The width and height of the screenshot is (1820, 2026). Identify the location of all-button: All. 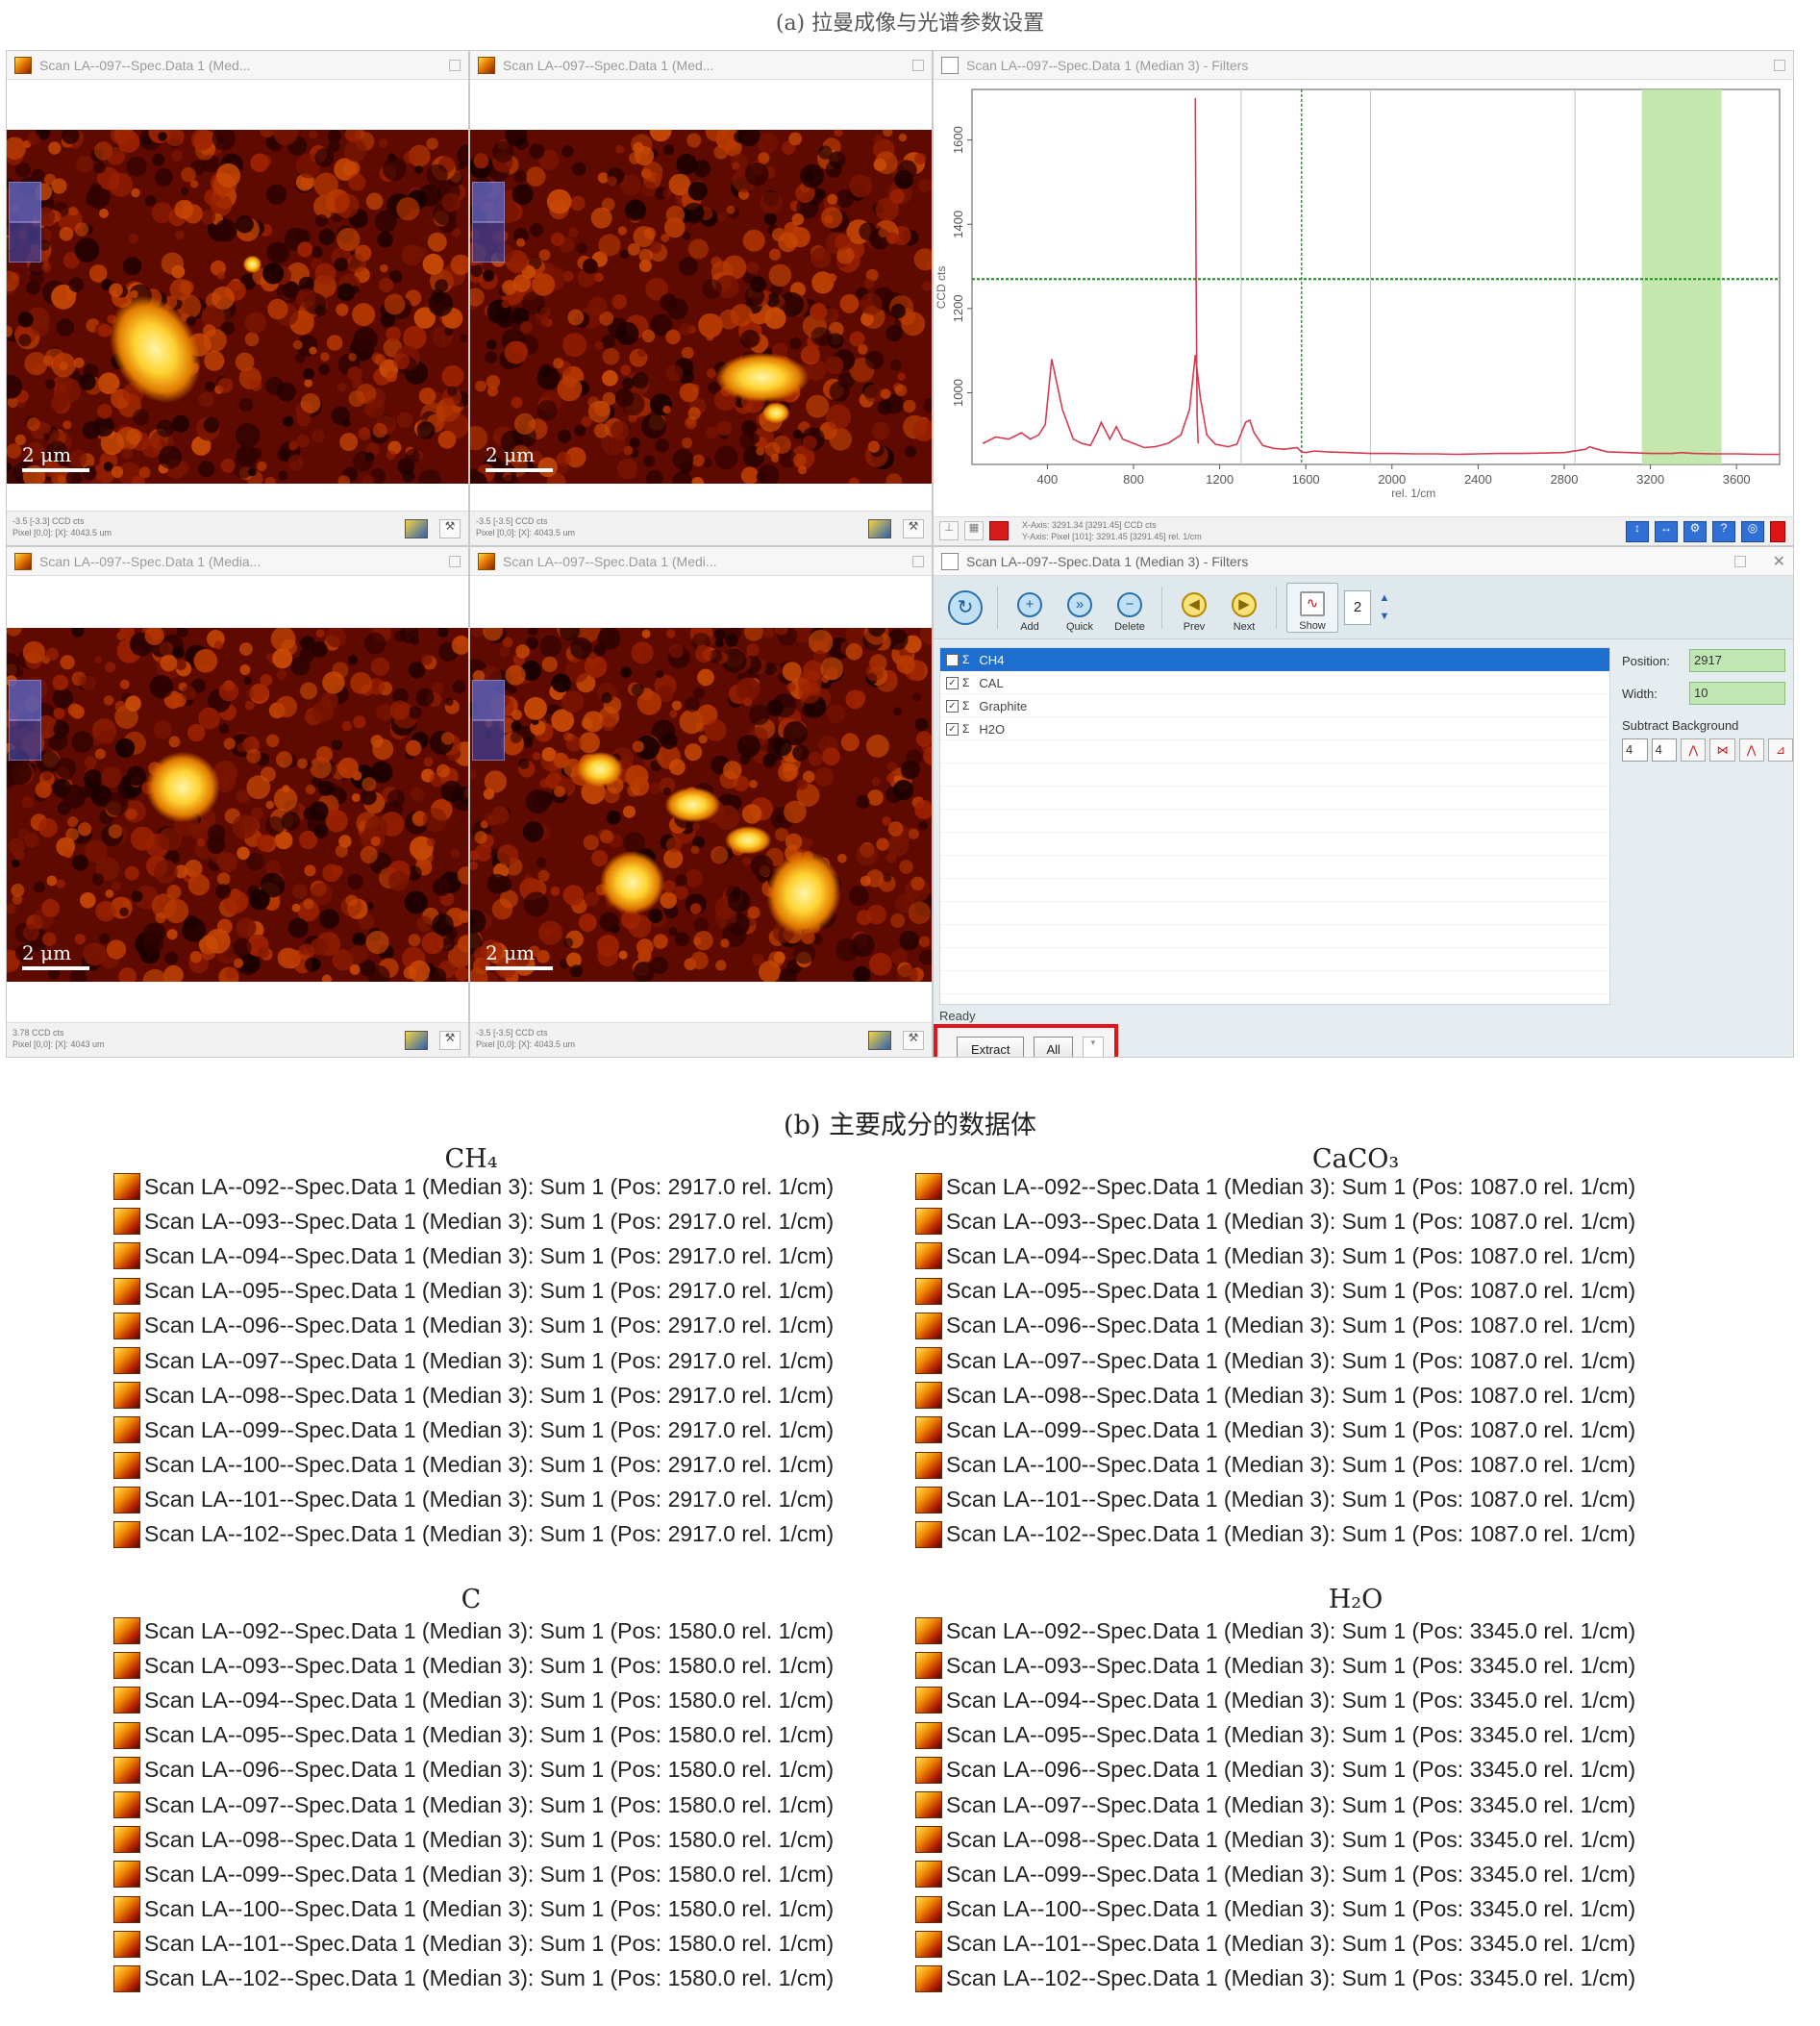
(1054, 1047).